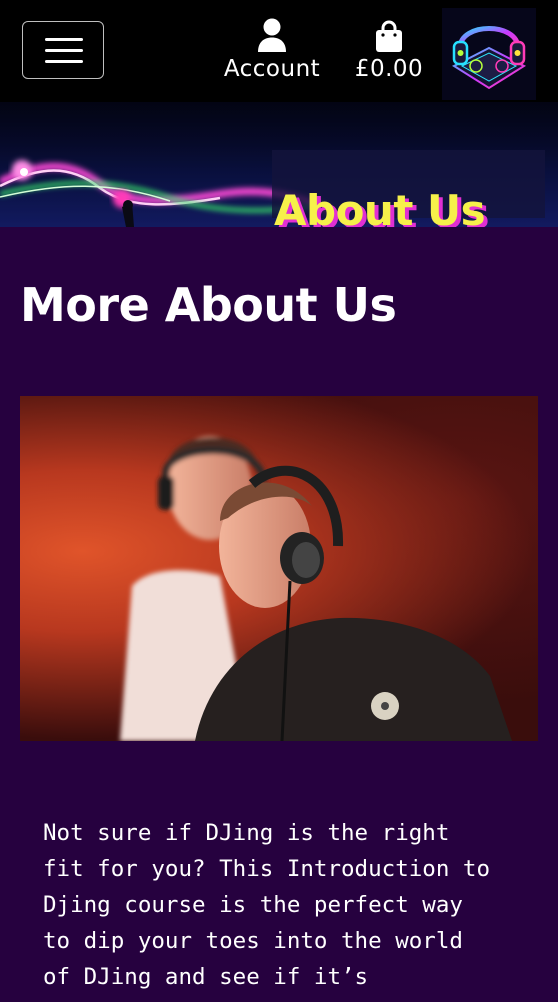 The height and width of the screenshot is (1002, 558). I want to click on shopping-bag-link: £0.00, so click(389, 50).